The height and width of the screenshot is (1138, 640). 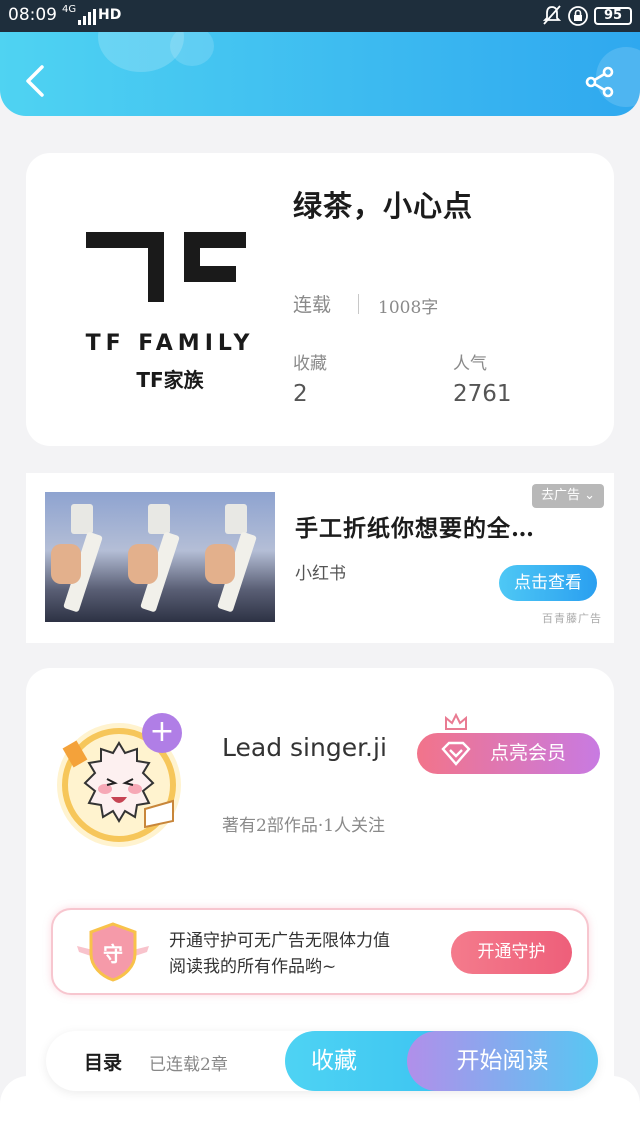 What do you see at coordinates (320, 74) in the screenshot?
I see `top-header` at bounding box center [320, 74].